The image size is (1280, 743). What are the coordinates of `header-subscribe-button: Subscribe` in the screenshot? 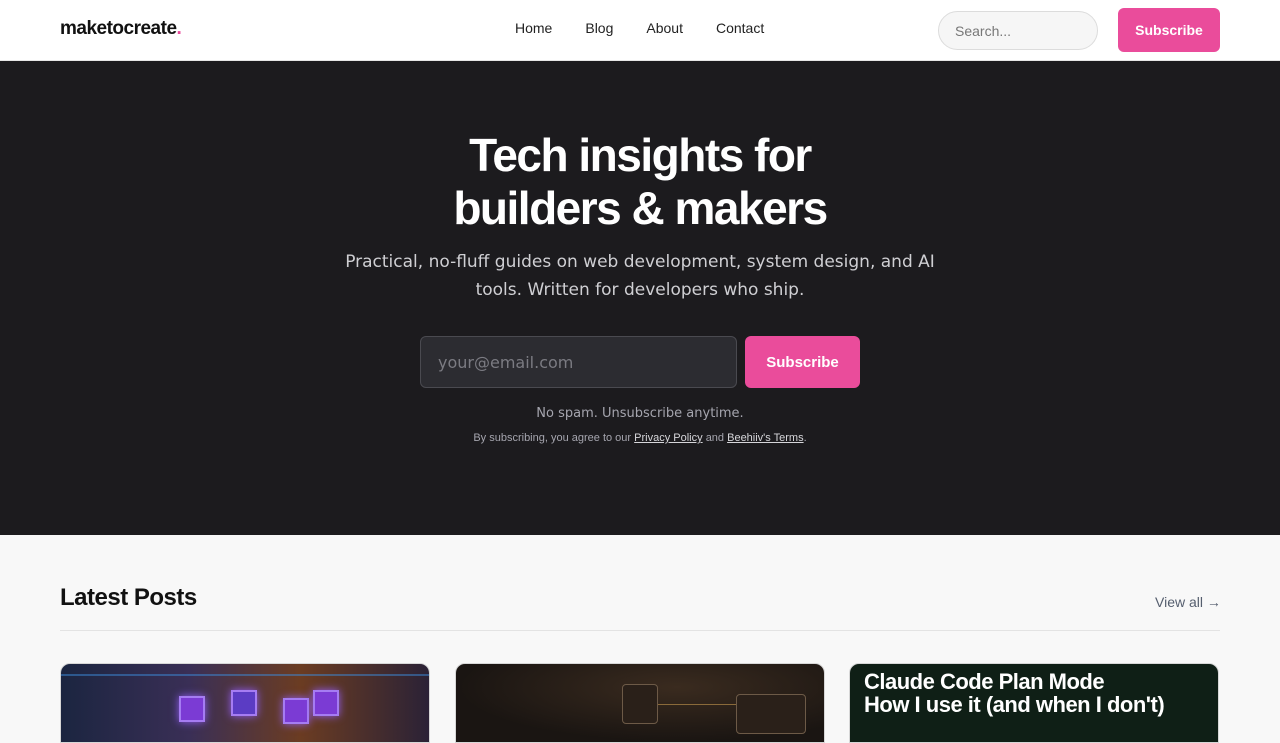 It's located at (1169, 30).